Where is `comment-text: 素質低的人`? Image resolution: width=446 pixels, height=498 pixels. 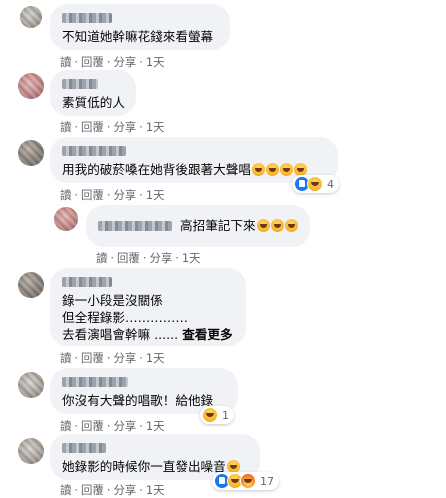 comment-text: 素質低的人 is located at coordinates (93, 102).